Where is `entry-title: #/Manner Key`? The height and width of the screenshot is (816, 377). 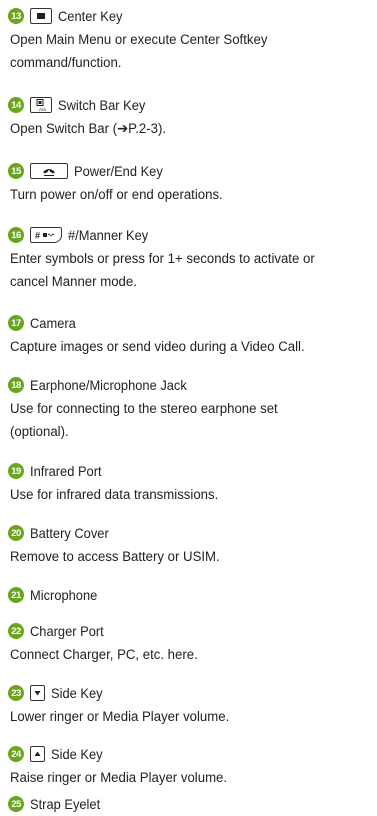 entry-title: #/Manner Key is located at coordinates (108, 235).